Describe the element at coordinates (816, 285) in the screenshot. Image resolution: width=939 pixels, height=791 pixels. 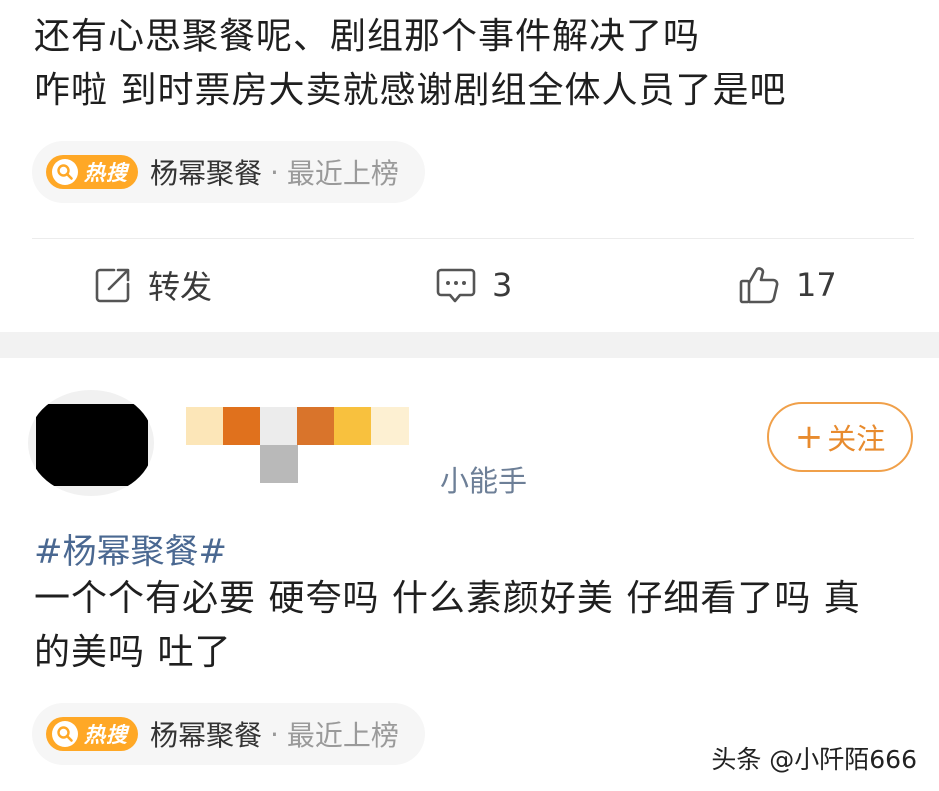
I see `like-count: 17` at that location.